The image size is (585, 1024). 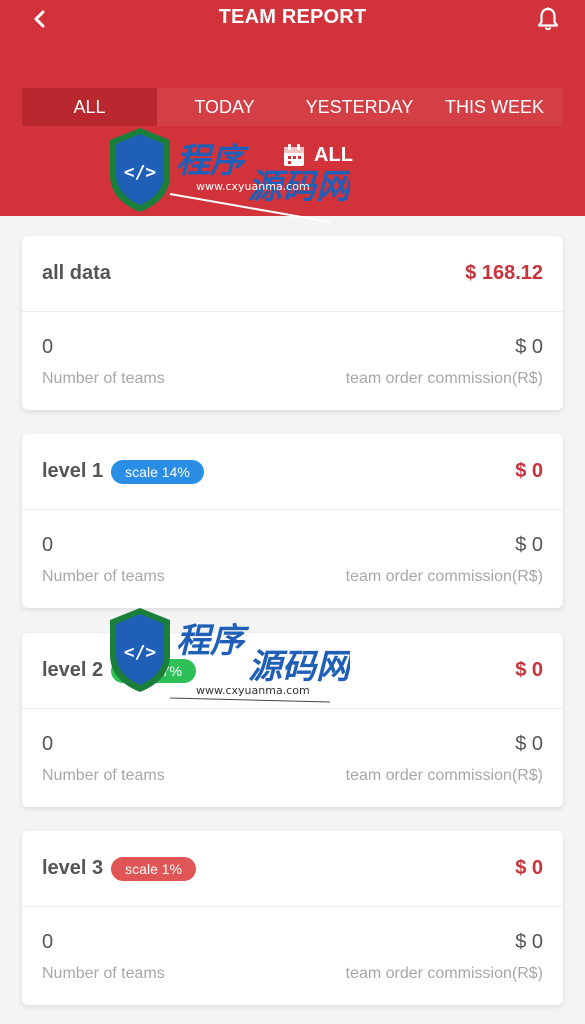 I want to click on date-filter: ALL, so click(x=292, y=155).